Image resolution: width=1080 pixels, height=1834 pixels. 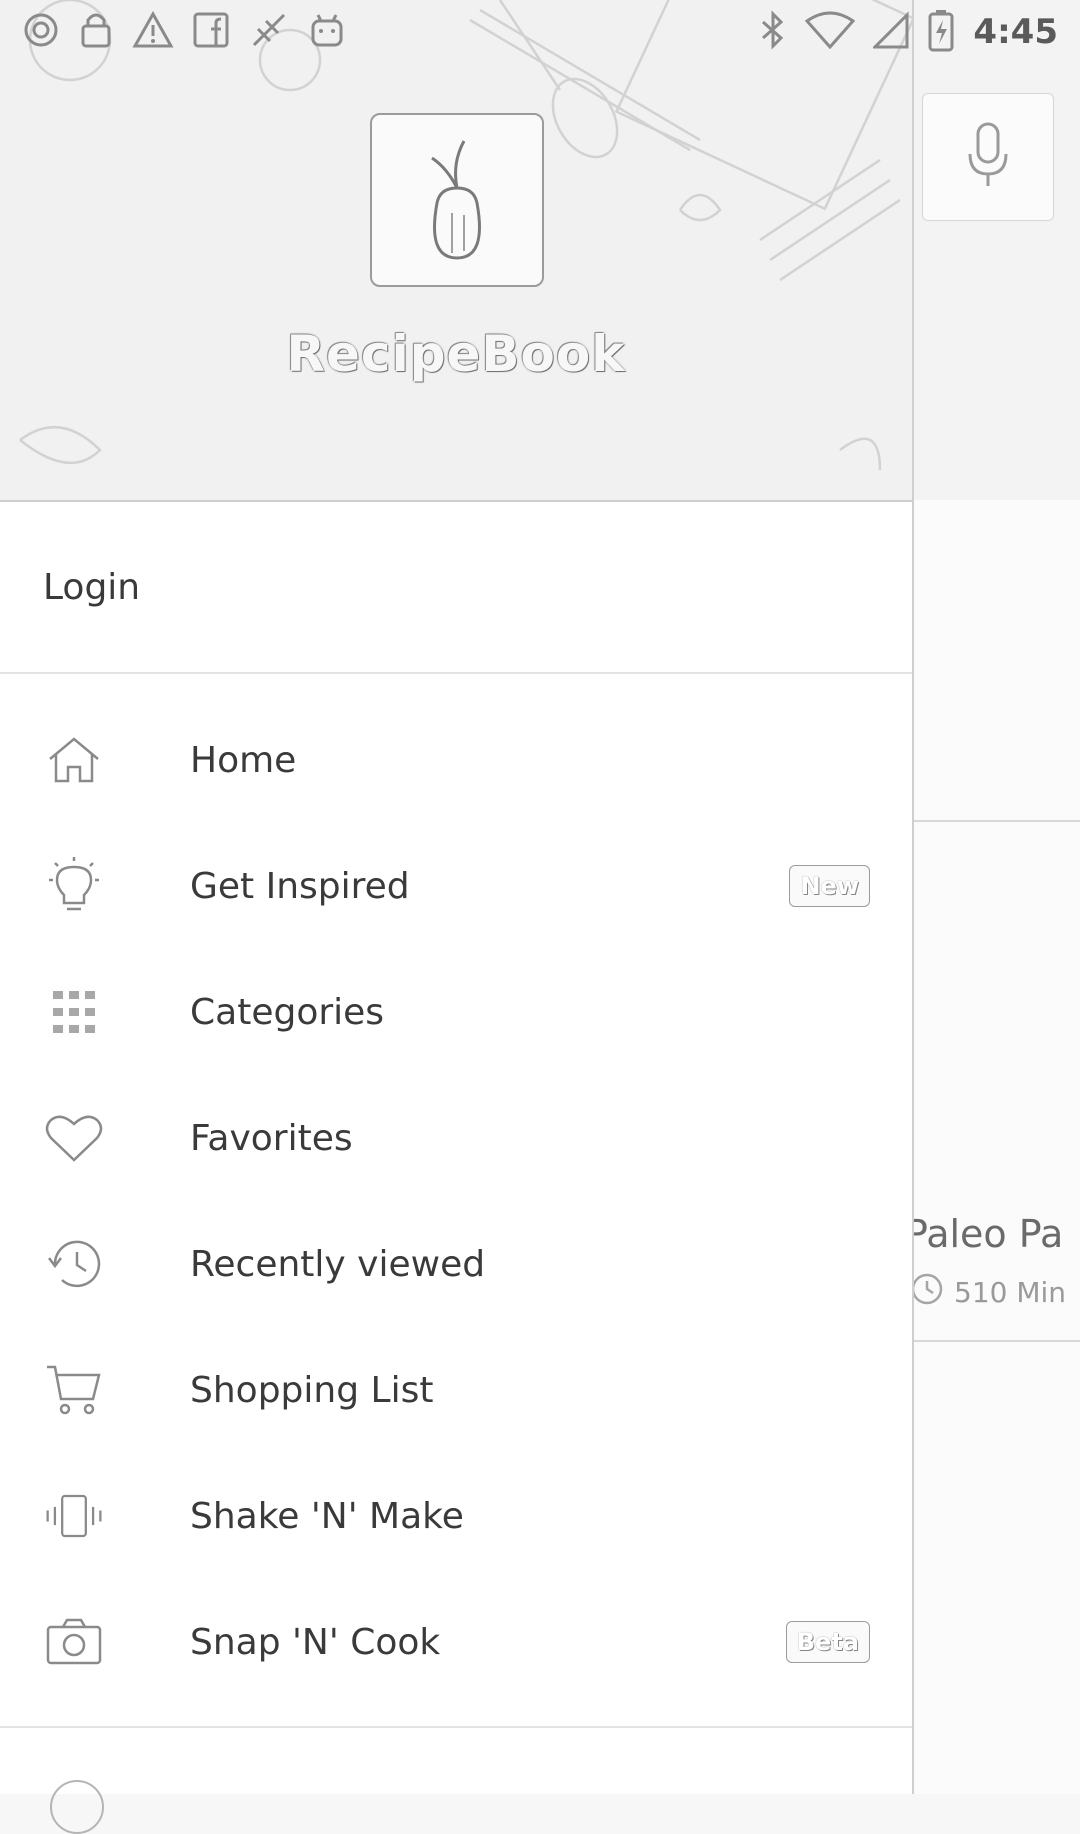 I want to click on menu-label-snap-n-cook: Snap 'N' Cook, so click(x=315, y=1642).